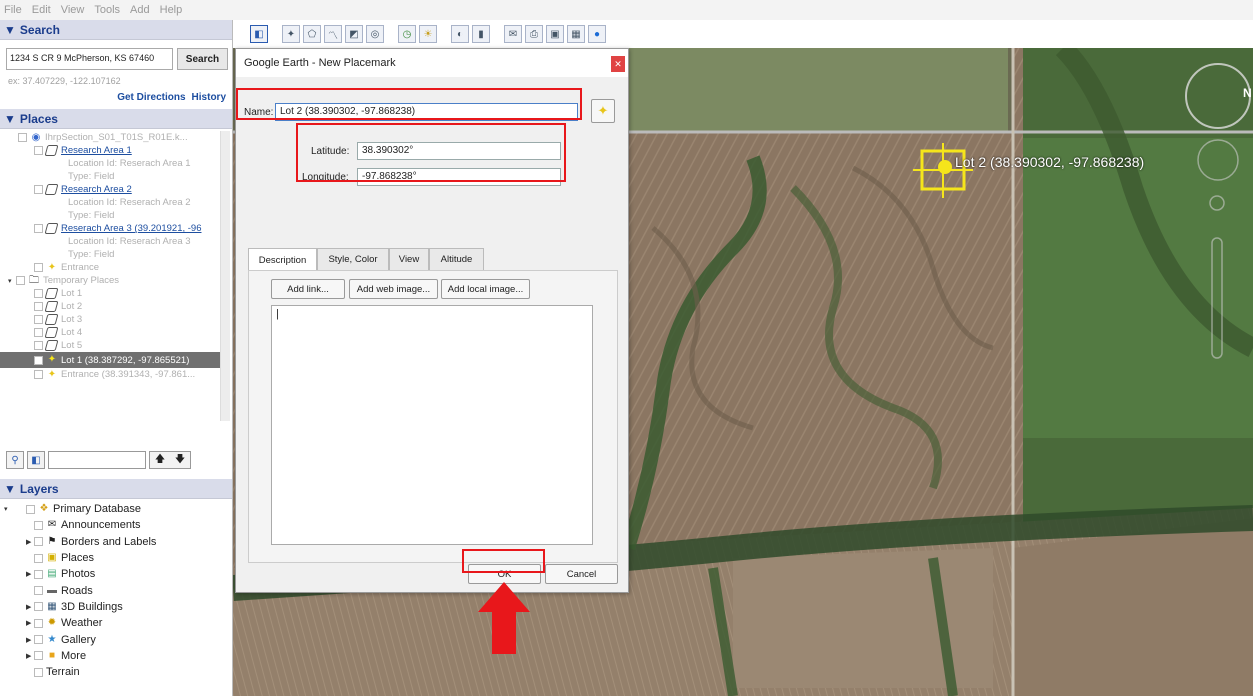  What do you see at coordinates (116, 332) in the screenshot?
I see `list-item: Lot 4` at bounding box center [116, 332].